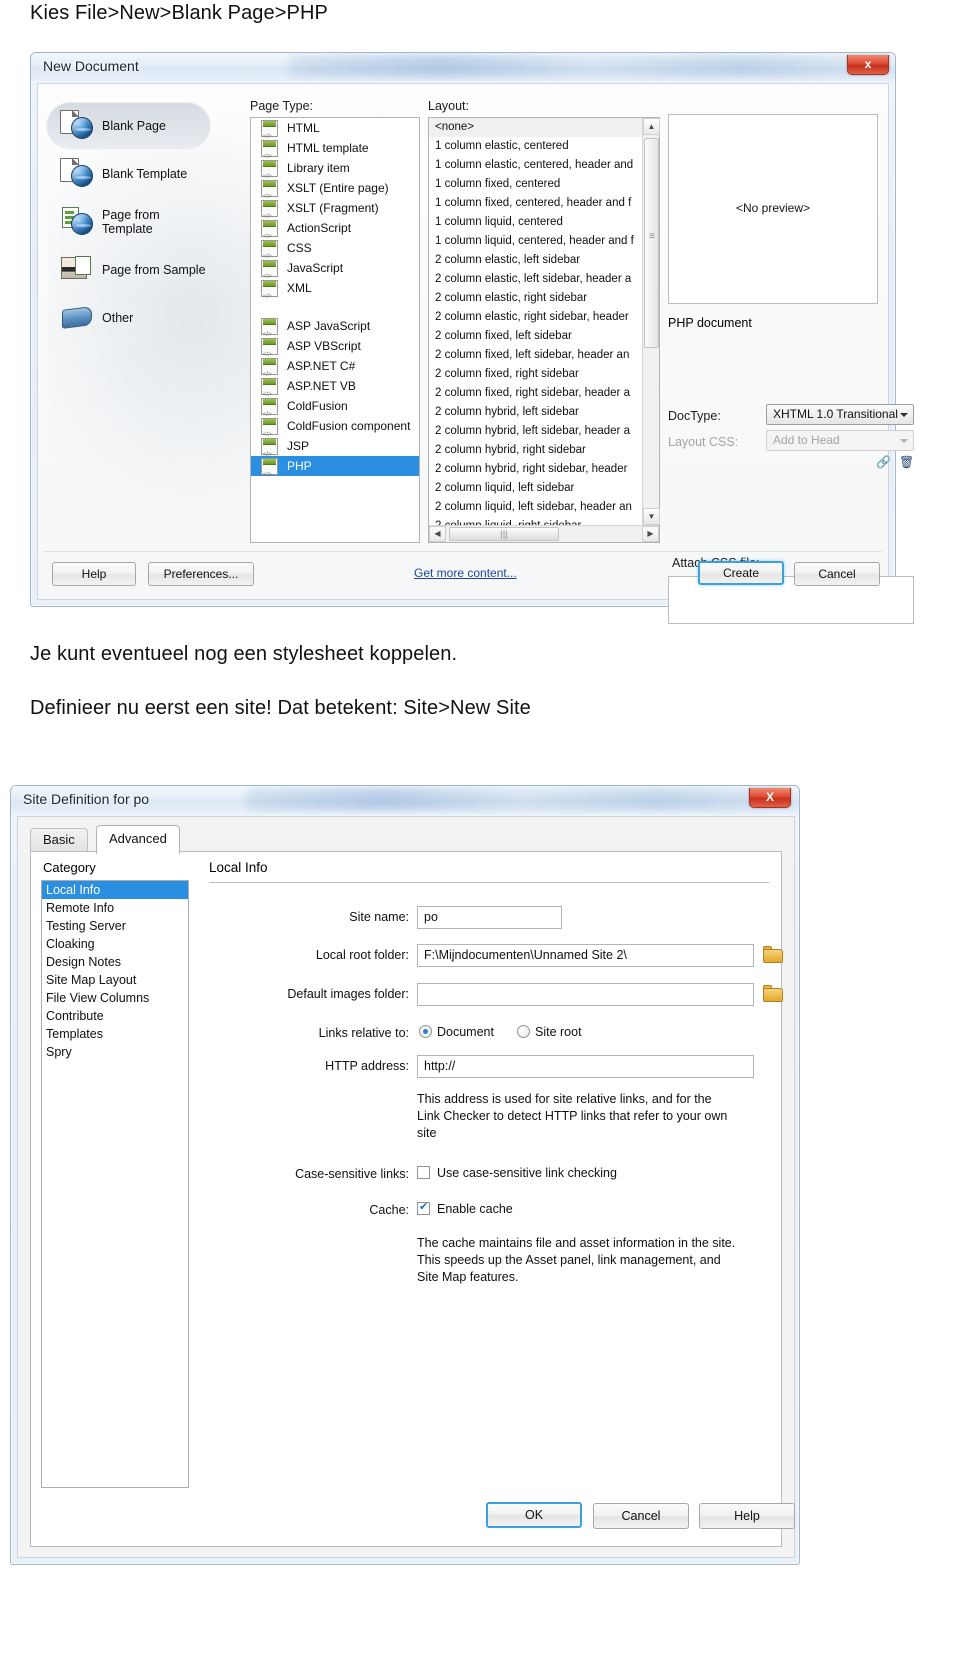 The height and width of the screenshot is (1671, 960). What do you see at coordinates (535, 521) in the screenshot?
I see `layout-item: 2 column liquid, right sidebar` at bounding box center [535, 521].